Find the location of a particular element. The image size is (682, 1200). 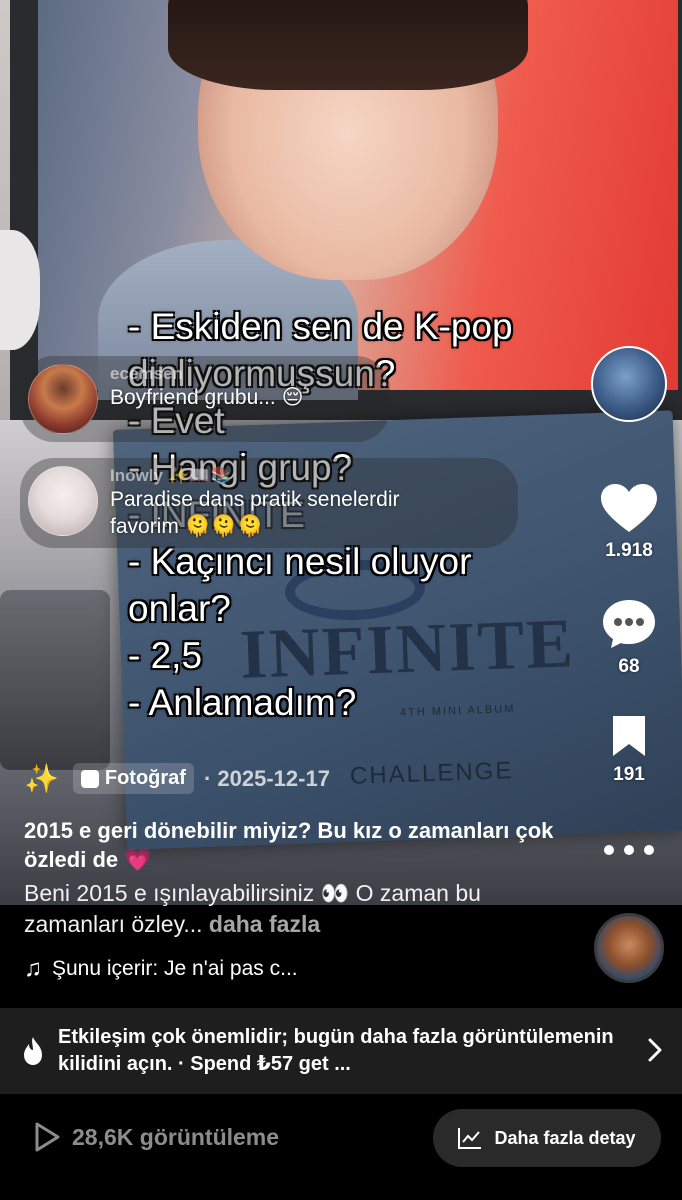

like-count: 1.918 is located at coordinates (629, 550).